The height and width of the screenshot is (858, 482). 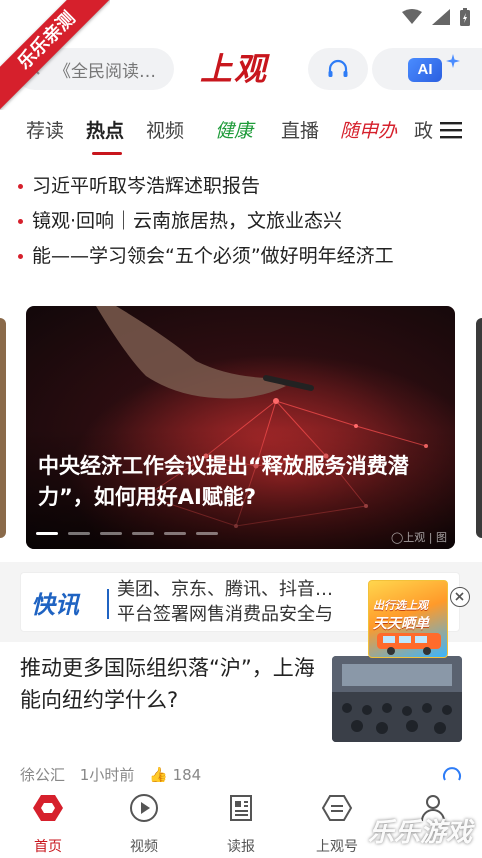 I want to click on channel-tabs: 荐读 热点 视频 健康 直播 随申办 政, so click(x=241, y=134).